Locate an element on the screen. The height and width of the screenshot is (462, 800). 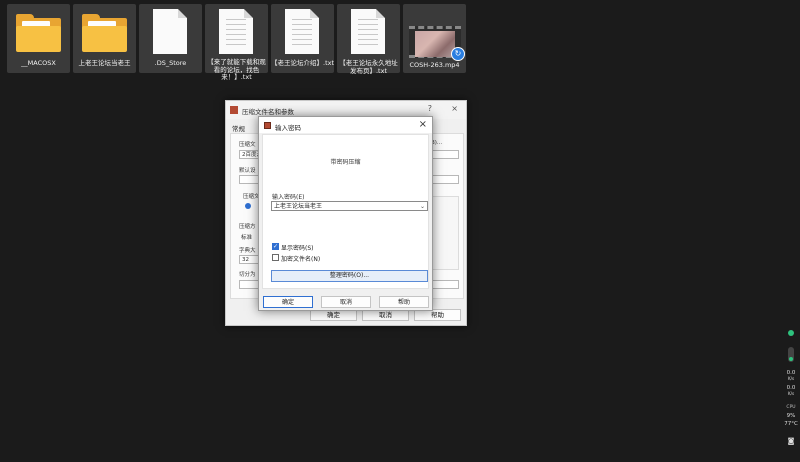
format-radio is located at coordinates (248, 206).